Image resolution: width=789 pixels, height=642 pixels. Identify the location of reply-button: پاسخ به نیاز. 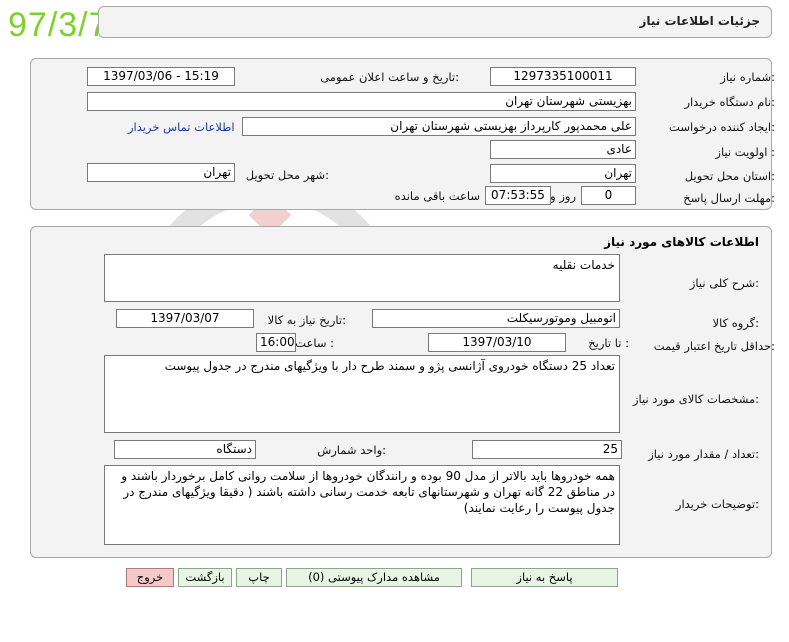
(544, 577).